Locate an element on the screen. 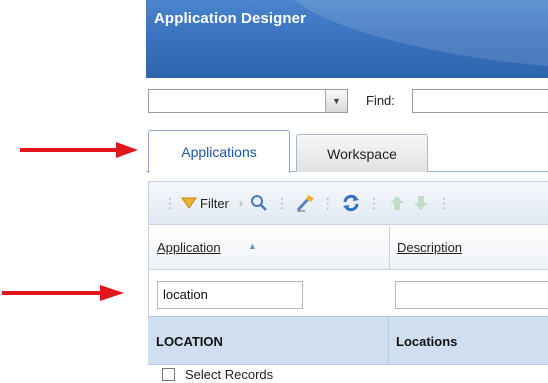 The width and height of the screenshot is (548, 383). title-bar-decoration is located at coordinates (414, 39).